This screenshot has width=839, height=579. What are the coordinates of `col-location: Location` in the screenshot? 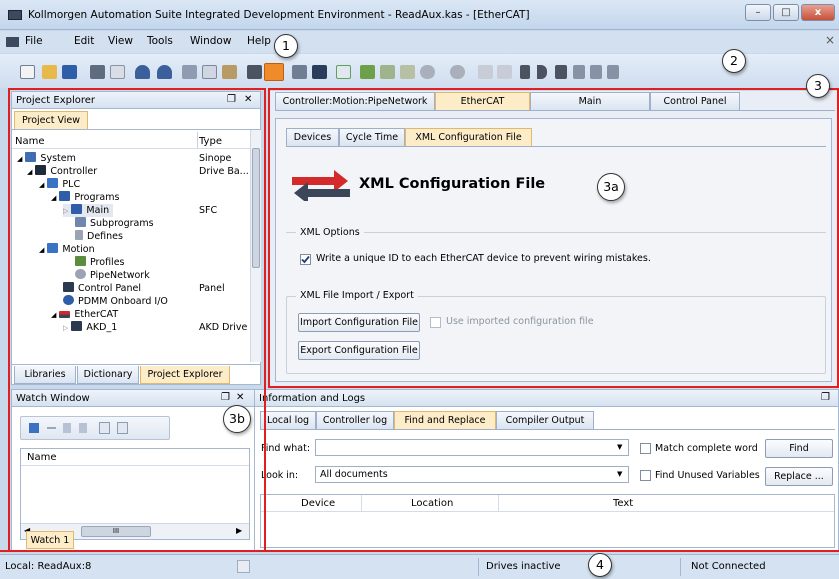 It's located at (432, 503).